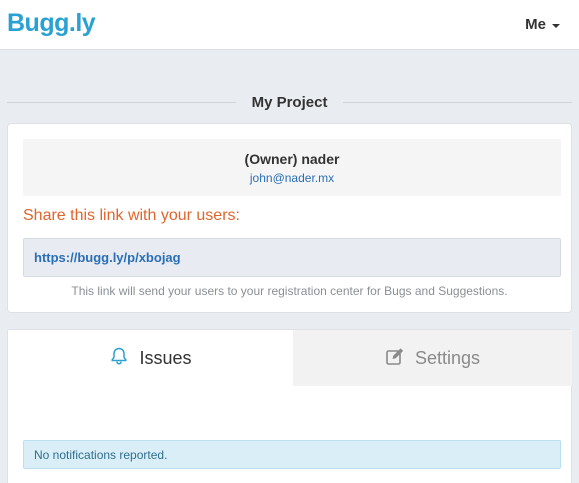  Describe the element at coordinates (292, 159) in the screenshot. I see `owner-name: (Owner) nader` at that location.